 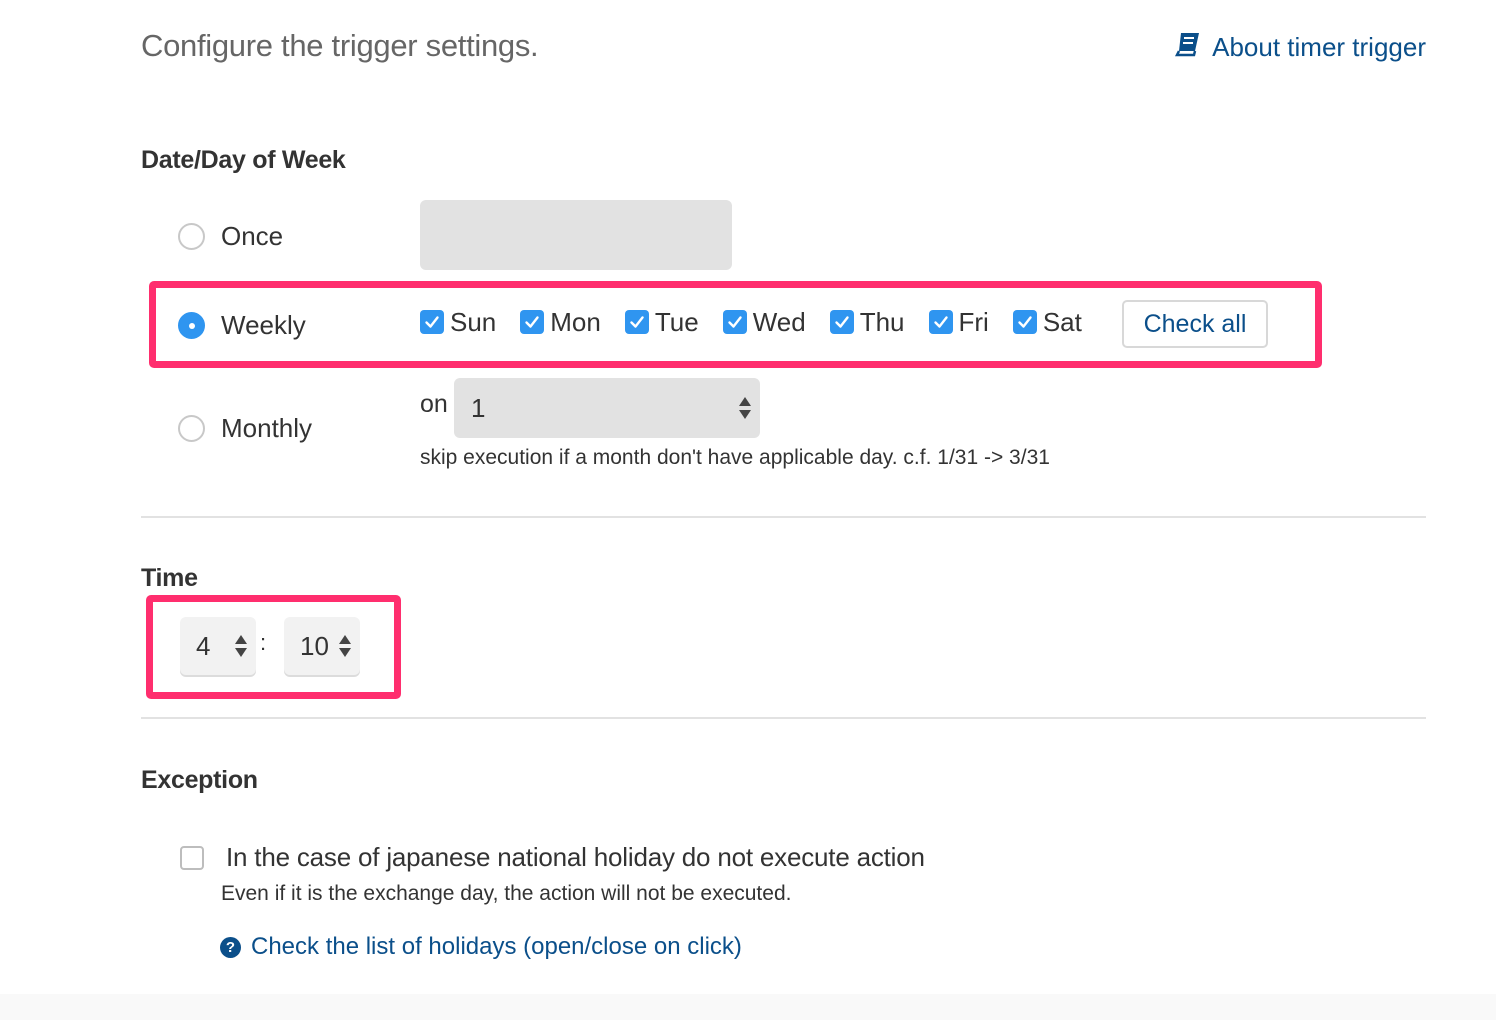 I want to click on weekday-option-tue: Tue, so click(x=661, y=322).